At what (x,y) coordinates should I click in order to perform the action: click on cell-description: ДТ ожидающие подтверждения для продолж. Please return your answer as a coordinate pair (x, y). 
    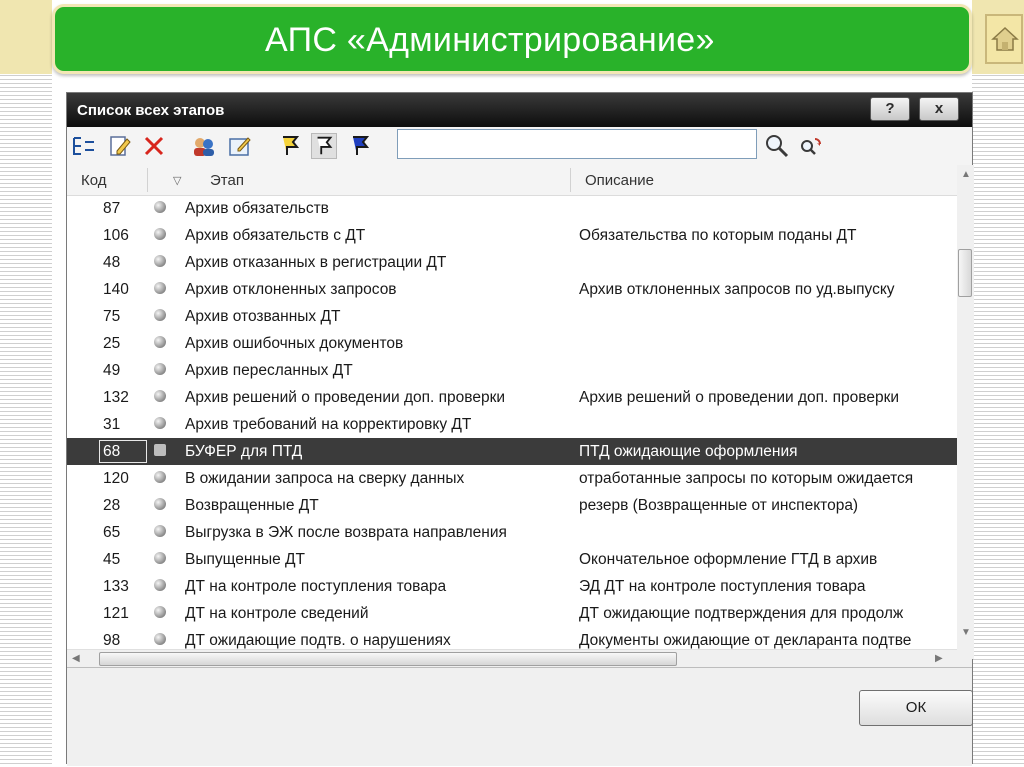
    Looking at the image, I should click on (741, 613).